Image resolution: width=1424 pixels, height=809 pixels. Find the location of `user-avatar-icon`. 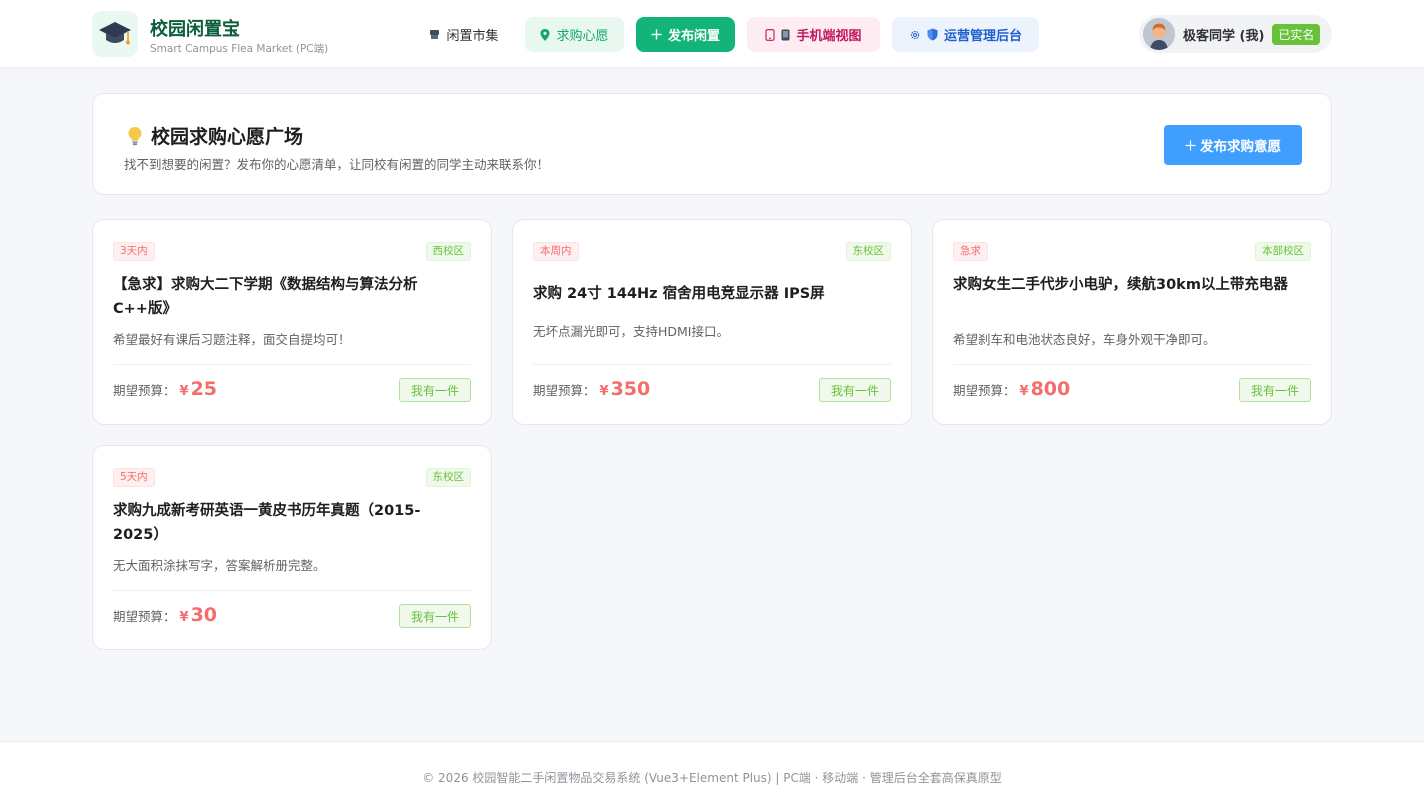

user-avatar-icon is located at coordinates (1159, 34).